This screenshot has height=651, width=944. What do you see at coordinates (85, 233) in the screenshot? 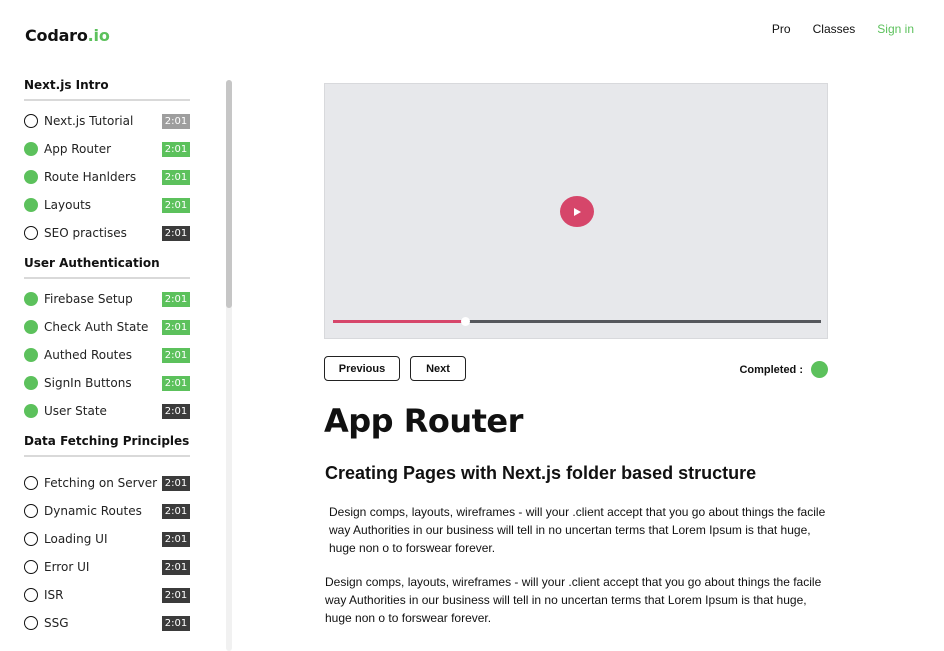
I see `lesson-label: SEO practises` at bounding box center [85, 233].